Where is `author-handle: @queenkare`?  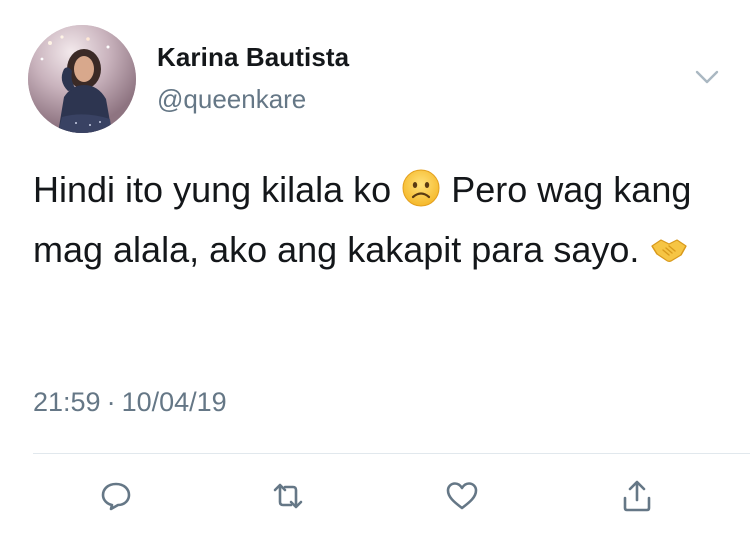
author-handle: @queenkare is located at coordinates (231, 99).